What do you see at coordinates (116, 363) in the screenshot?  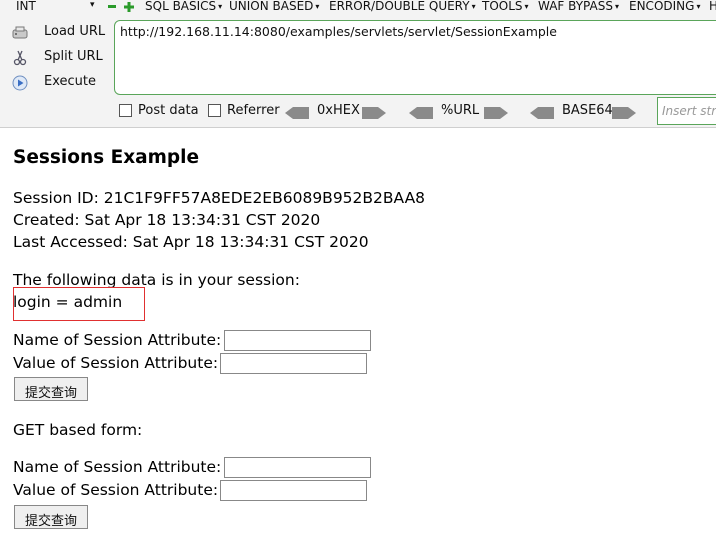 I see `post-value-label: Value of Session Attribute:` at bounding box center [116, 363].